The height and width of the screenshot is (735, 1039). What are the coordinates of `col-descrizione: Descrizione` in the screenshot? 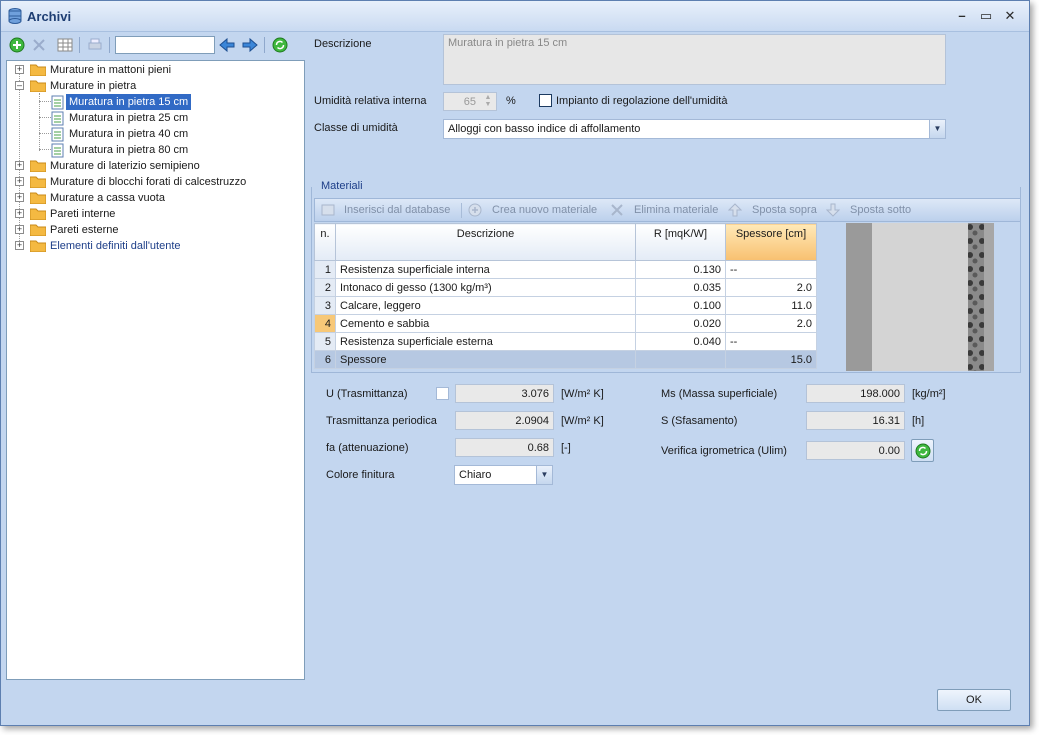 It's located at (485, 242).